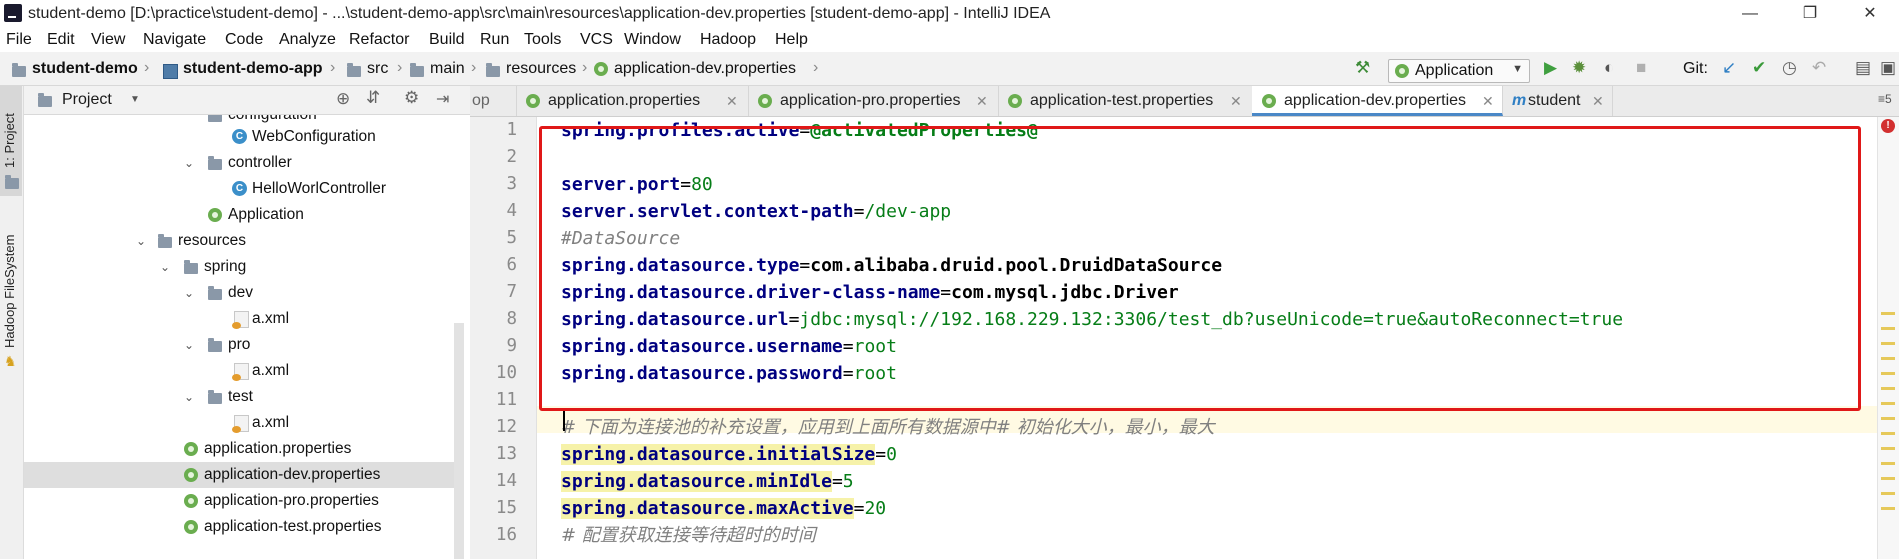 This screenshot has width=1899, height=559. Describe the element at coordinates (239, 163) in the screenshot. I see `tree-item: ⌄ controller` at that location.